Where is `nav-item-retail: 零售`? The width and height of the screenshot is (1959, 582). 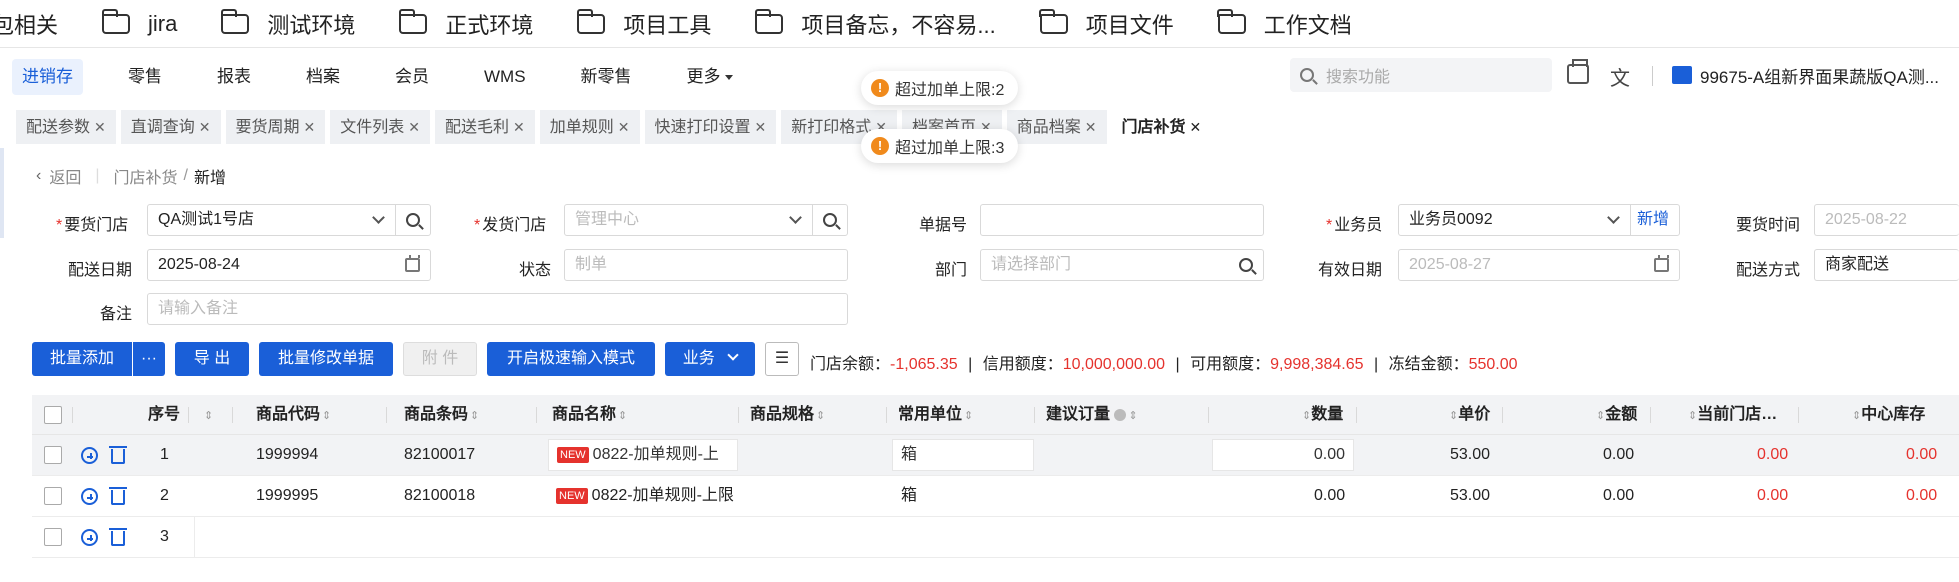 nav-item-retail: 零售 is located at coordinates (145, 77).